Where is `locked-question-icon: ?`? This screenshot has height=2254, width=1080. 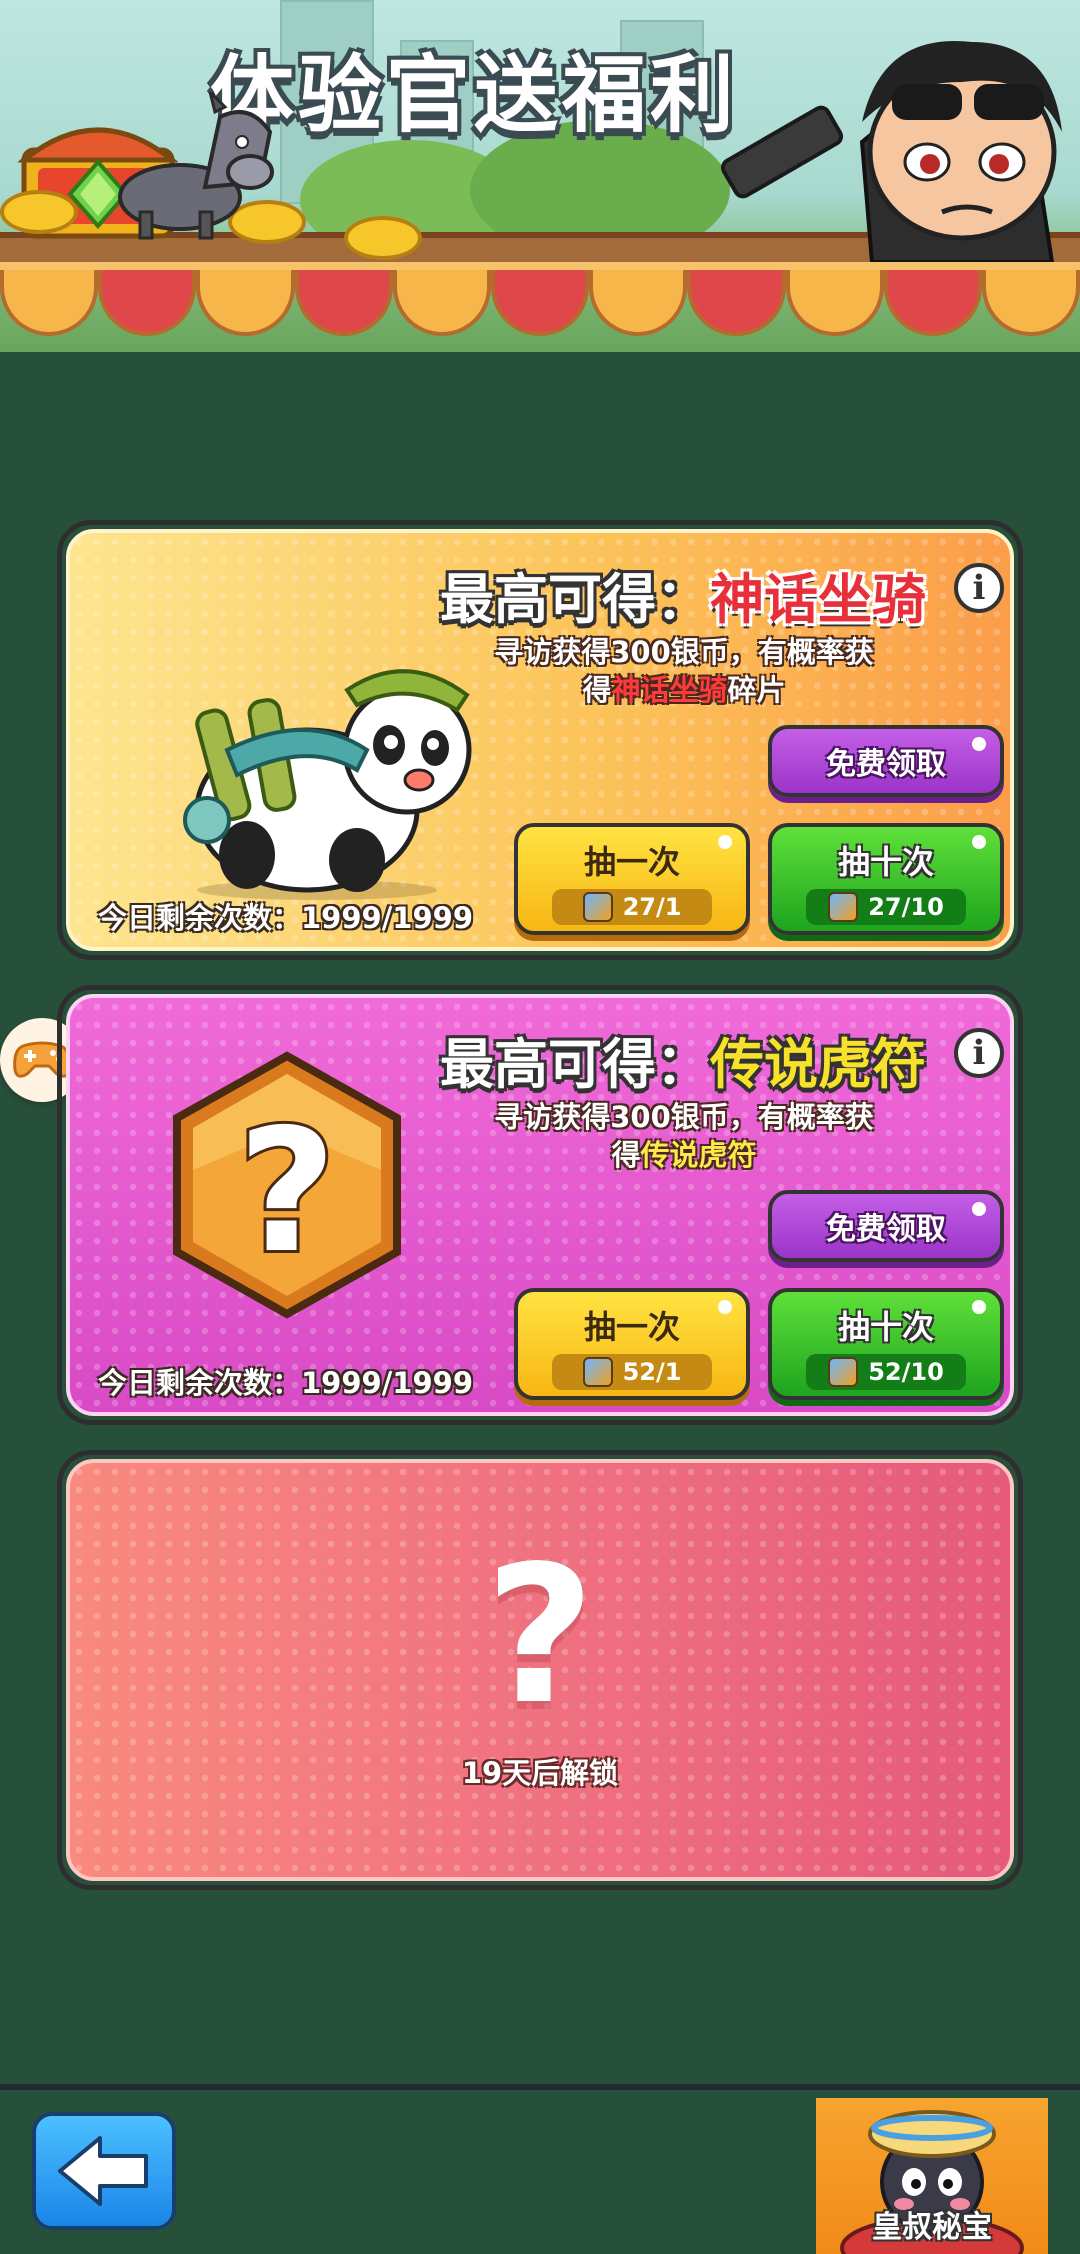 locked-question-icon: ? is located at coordinates (540, 1635).